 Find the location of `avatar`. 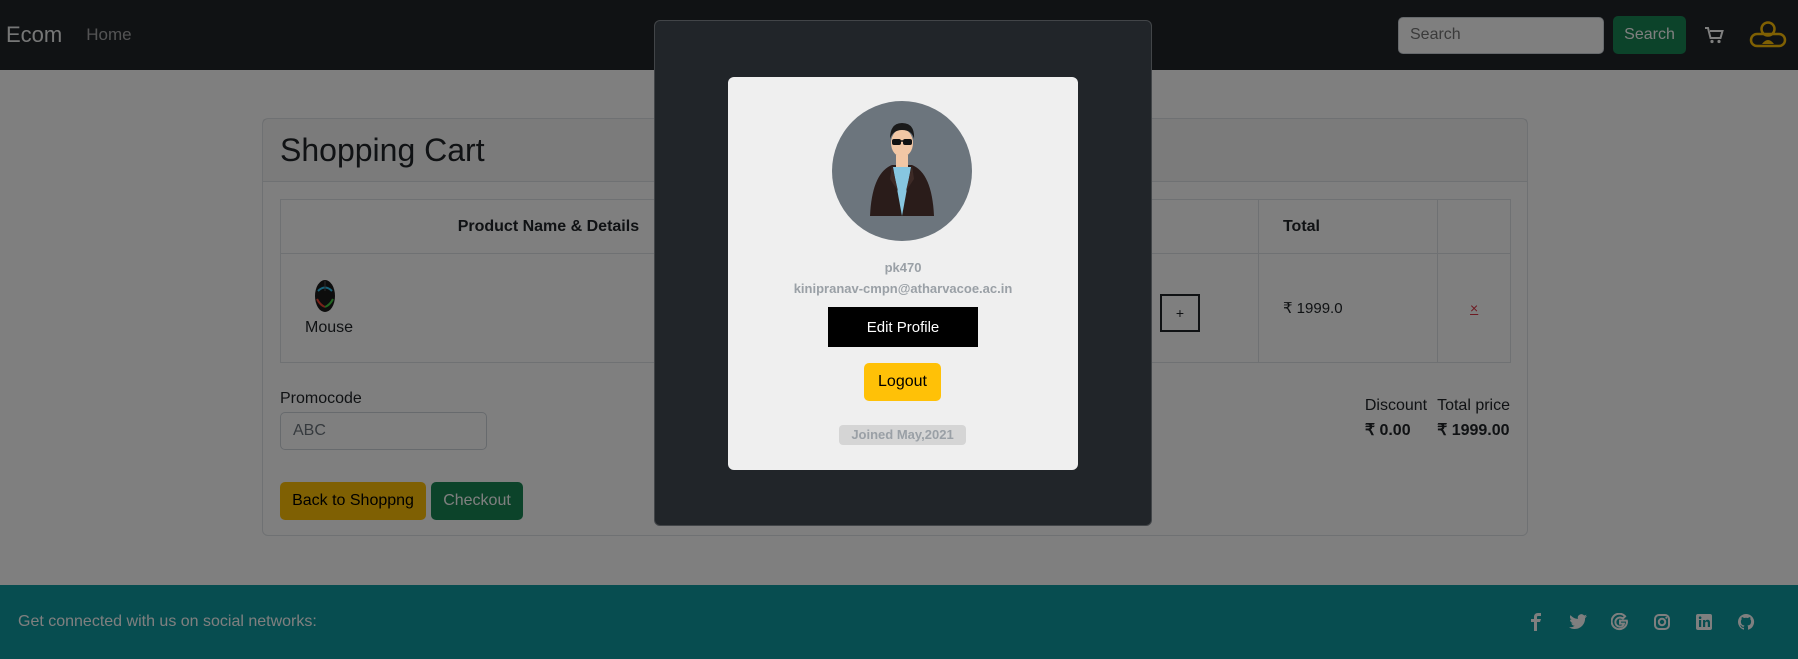

avatar is located at coordinates (902, 171).